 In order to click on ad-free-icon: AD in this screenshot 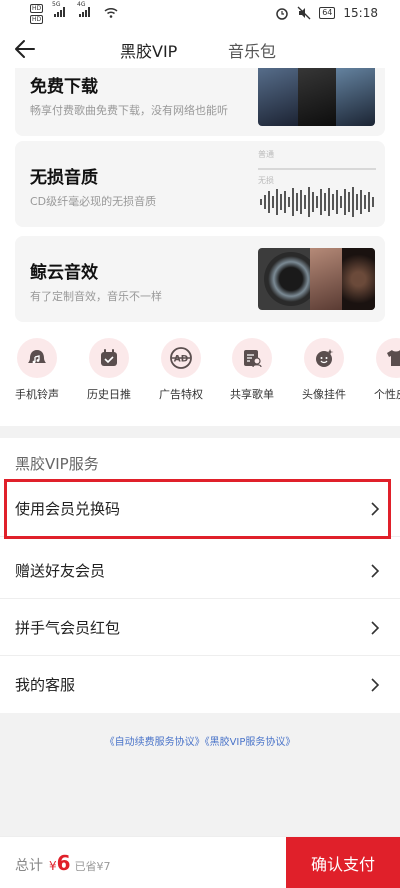, I will do `click(181, 358)`.